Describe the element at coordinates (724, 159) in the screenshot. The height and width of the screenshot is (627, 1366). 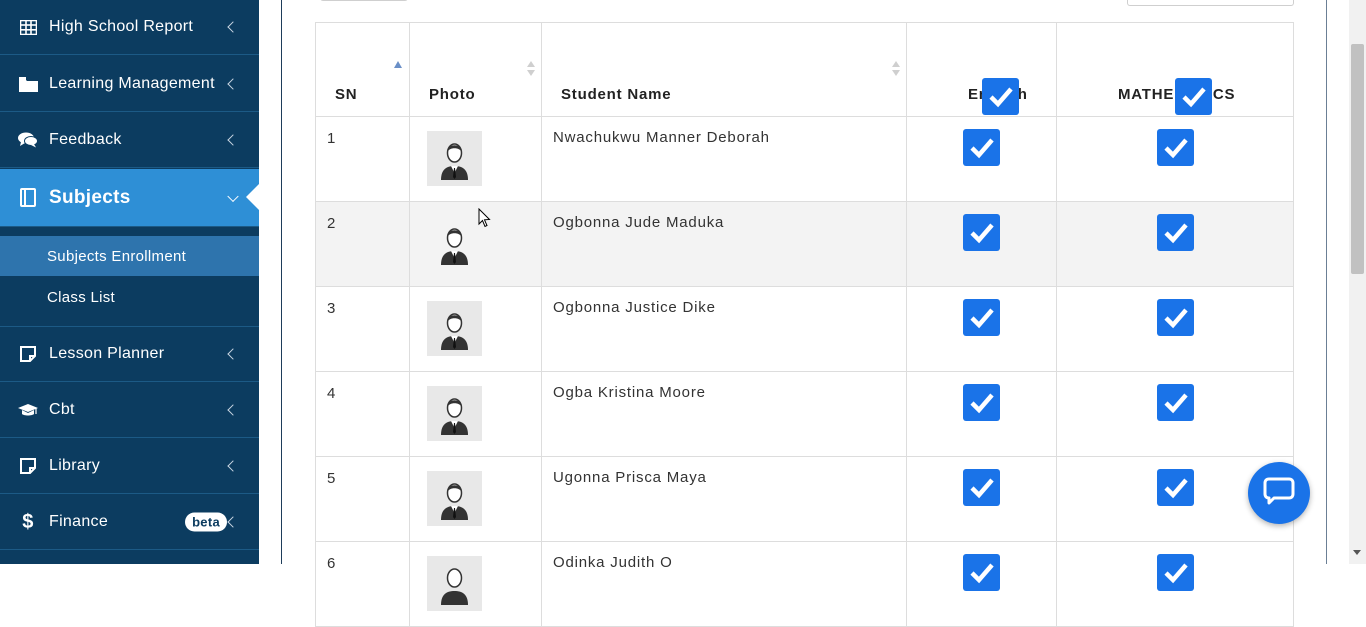
I see `cell-student-name: Nwachukwu Manner Deborah` at that location.